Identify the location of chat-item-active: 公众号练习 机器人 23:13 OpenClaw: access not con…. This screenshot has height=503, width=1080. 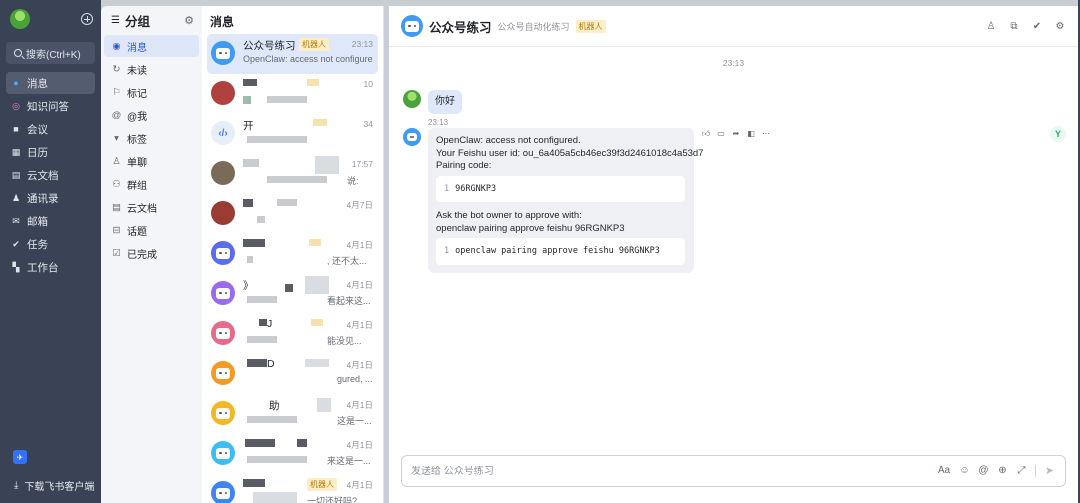
(292, 54).